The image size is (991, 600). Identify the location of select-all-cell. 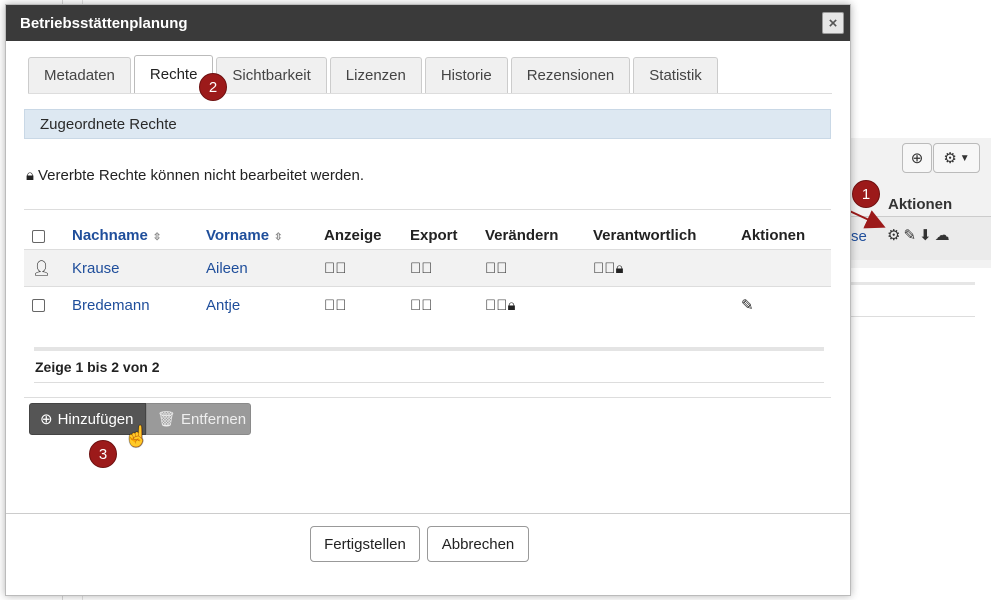
(48, 229).